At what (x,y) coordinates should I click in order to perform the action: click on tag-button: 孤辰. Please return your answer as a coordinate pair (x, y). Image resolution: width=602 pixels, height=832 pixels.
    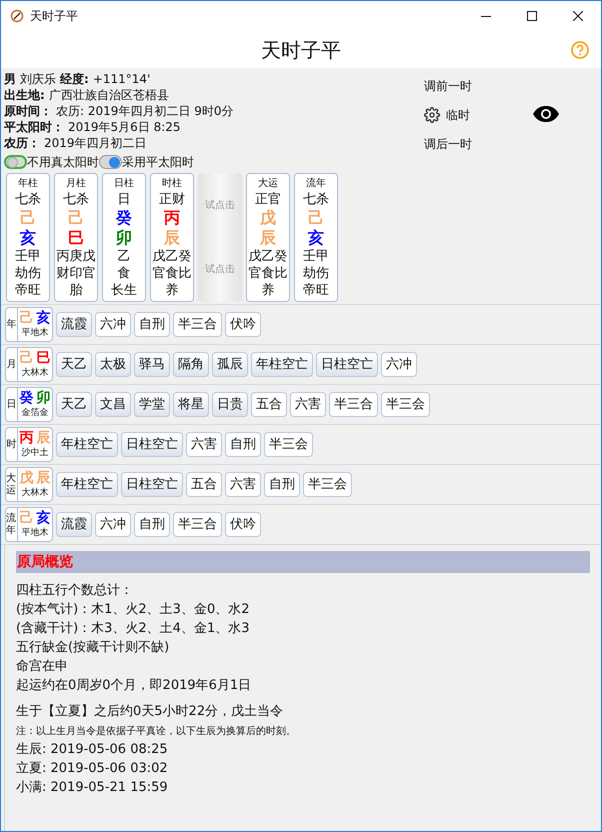
    Looking at the image, I should click on (230, 364).